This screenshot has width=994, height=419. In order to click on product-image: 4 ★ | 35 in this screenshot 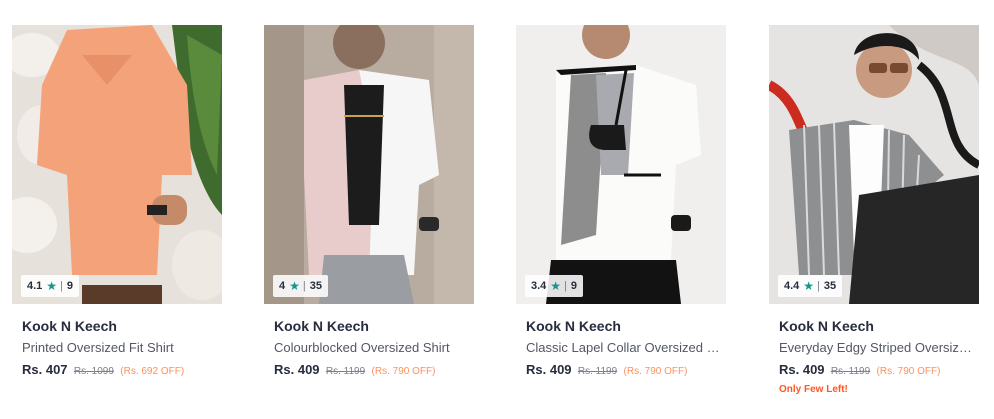, I will do `click(369, 164)`.